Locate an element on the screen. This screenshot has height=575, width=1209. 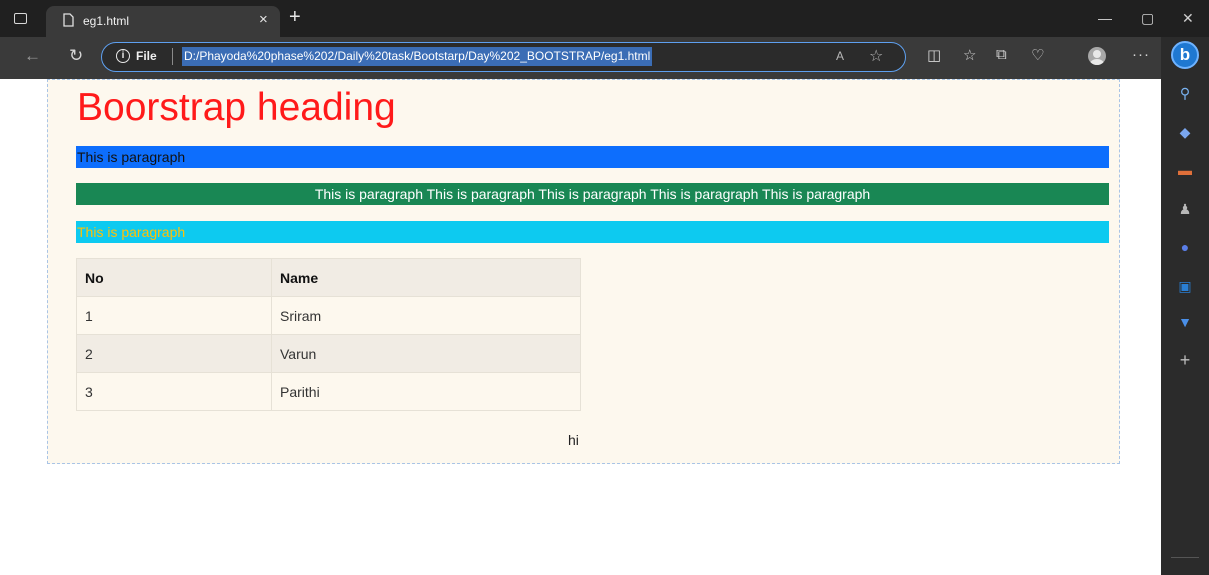
table-cell-name: Sriram is located at coordinates (426, 315).